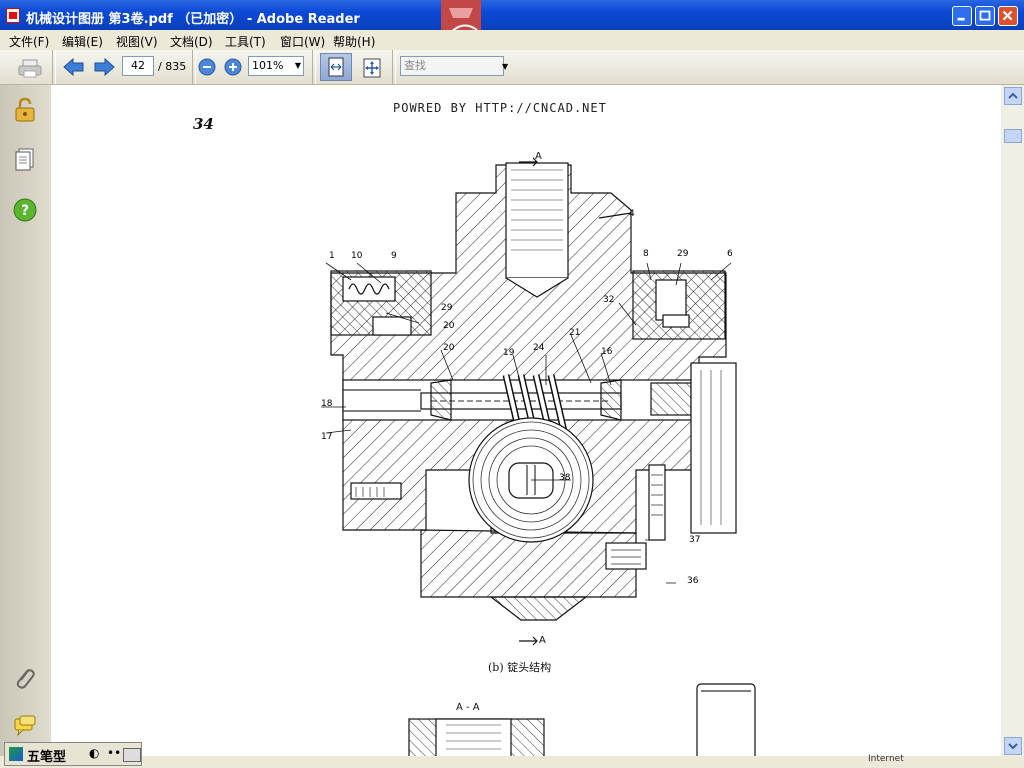 This screenshot has height=768, width=1024. What do you see at coordinates (327, 404) in the screenshot?
I see `callout-number: 18` at bounding box center [327, 404].